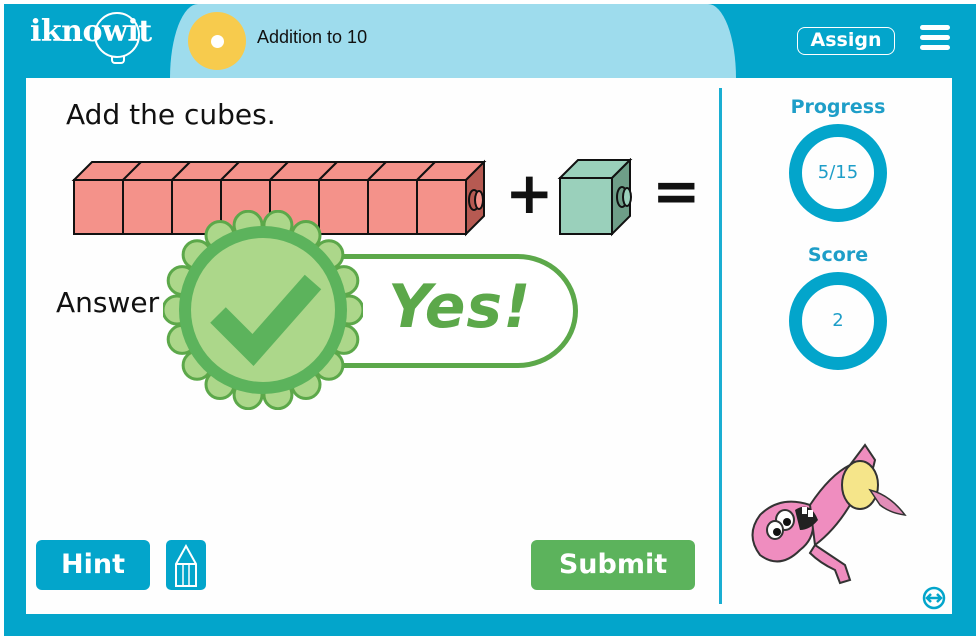 The image size is (980, 640). What do you see at coordinates (838, 107) in the screenshot?
I see `progress-label: Progress` at bounding box center [838, 107].